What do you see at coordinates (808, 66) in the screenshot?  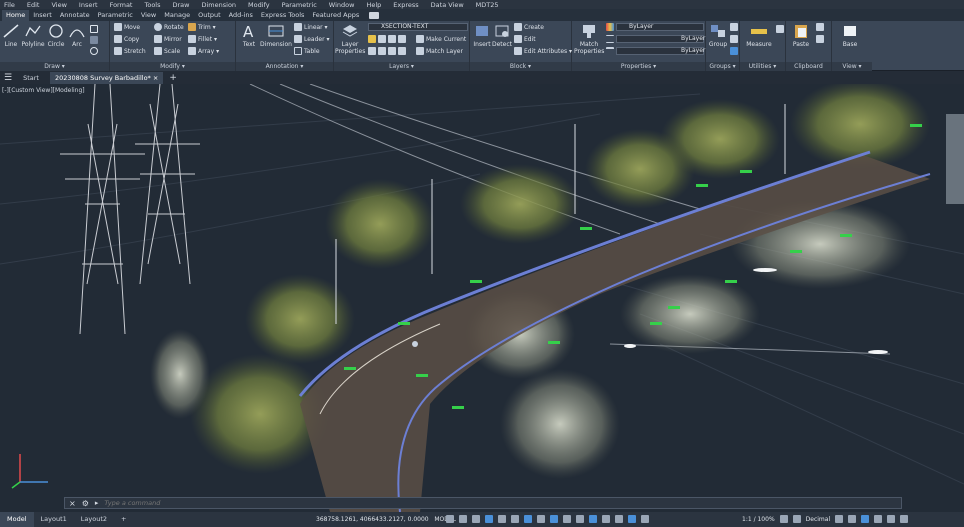 I see `panel-clipboard-title: Clipboard` at bounding box center [808, 66].